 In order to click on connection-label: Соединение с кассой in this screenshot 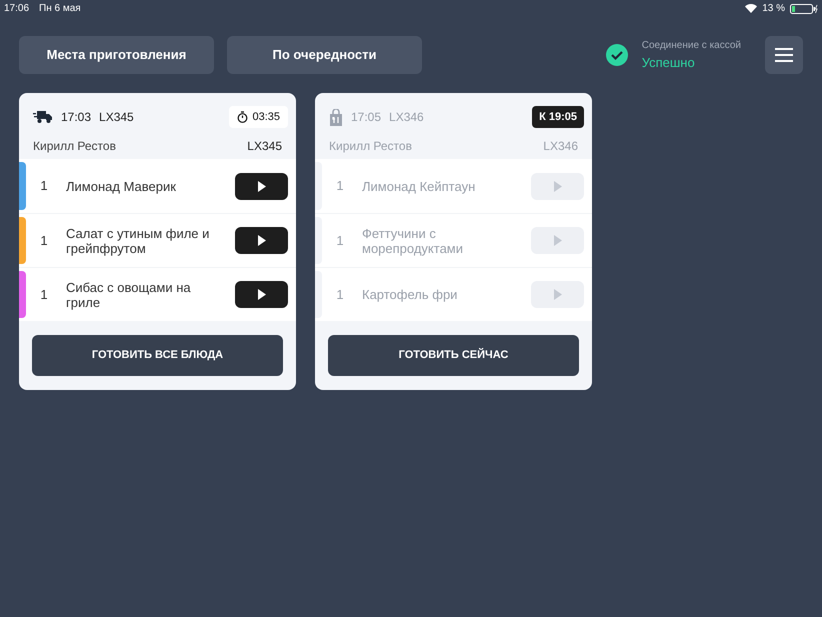, I will do `click(691, 45)`.